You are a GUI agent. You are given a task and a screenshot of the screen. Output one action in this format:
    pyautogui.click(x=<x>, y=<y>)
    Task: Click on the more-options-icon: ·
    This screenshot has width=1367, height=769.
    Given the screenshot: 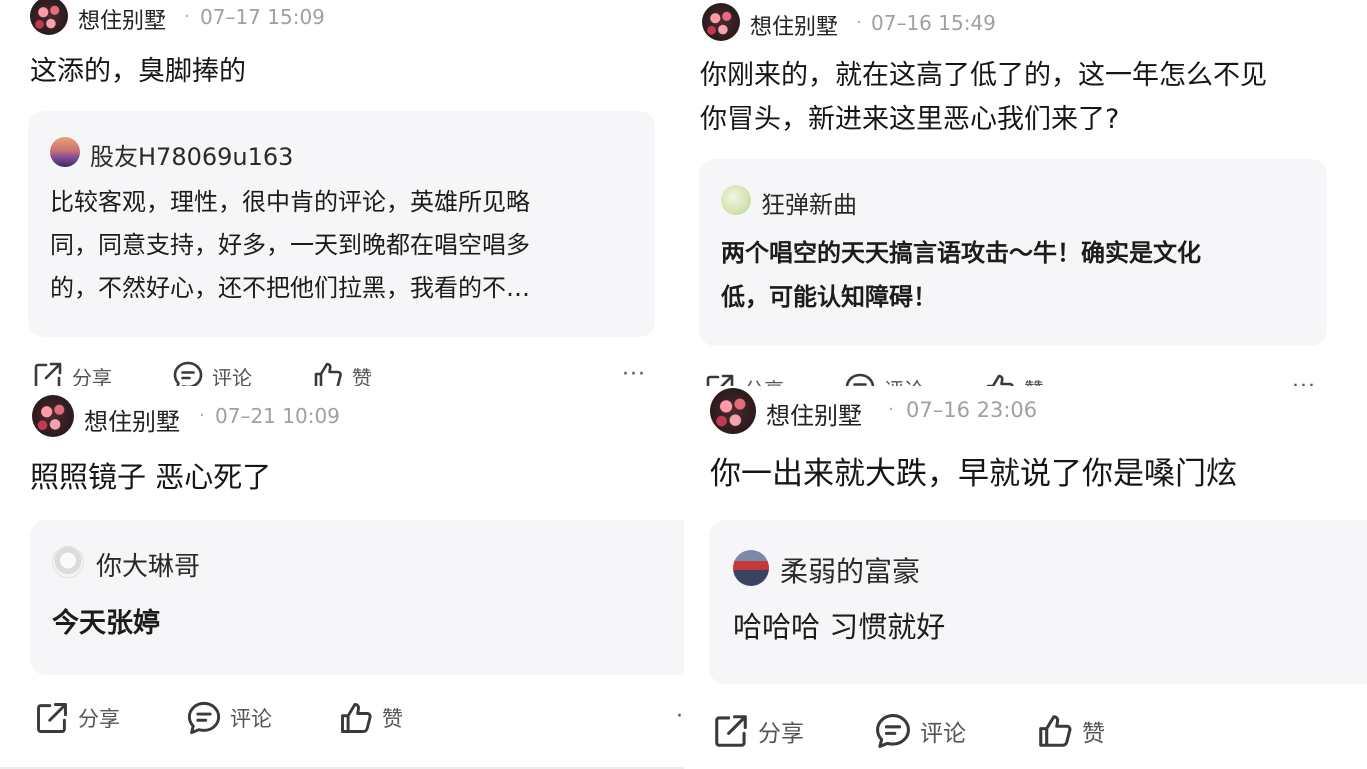 What is the action you would take?
    pyautogui.click(x=680, y=716)
    